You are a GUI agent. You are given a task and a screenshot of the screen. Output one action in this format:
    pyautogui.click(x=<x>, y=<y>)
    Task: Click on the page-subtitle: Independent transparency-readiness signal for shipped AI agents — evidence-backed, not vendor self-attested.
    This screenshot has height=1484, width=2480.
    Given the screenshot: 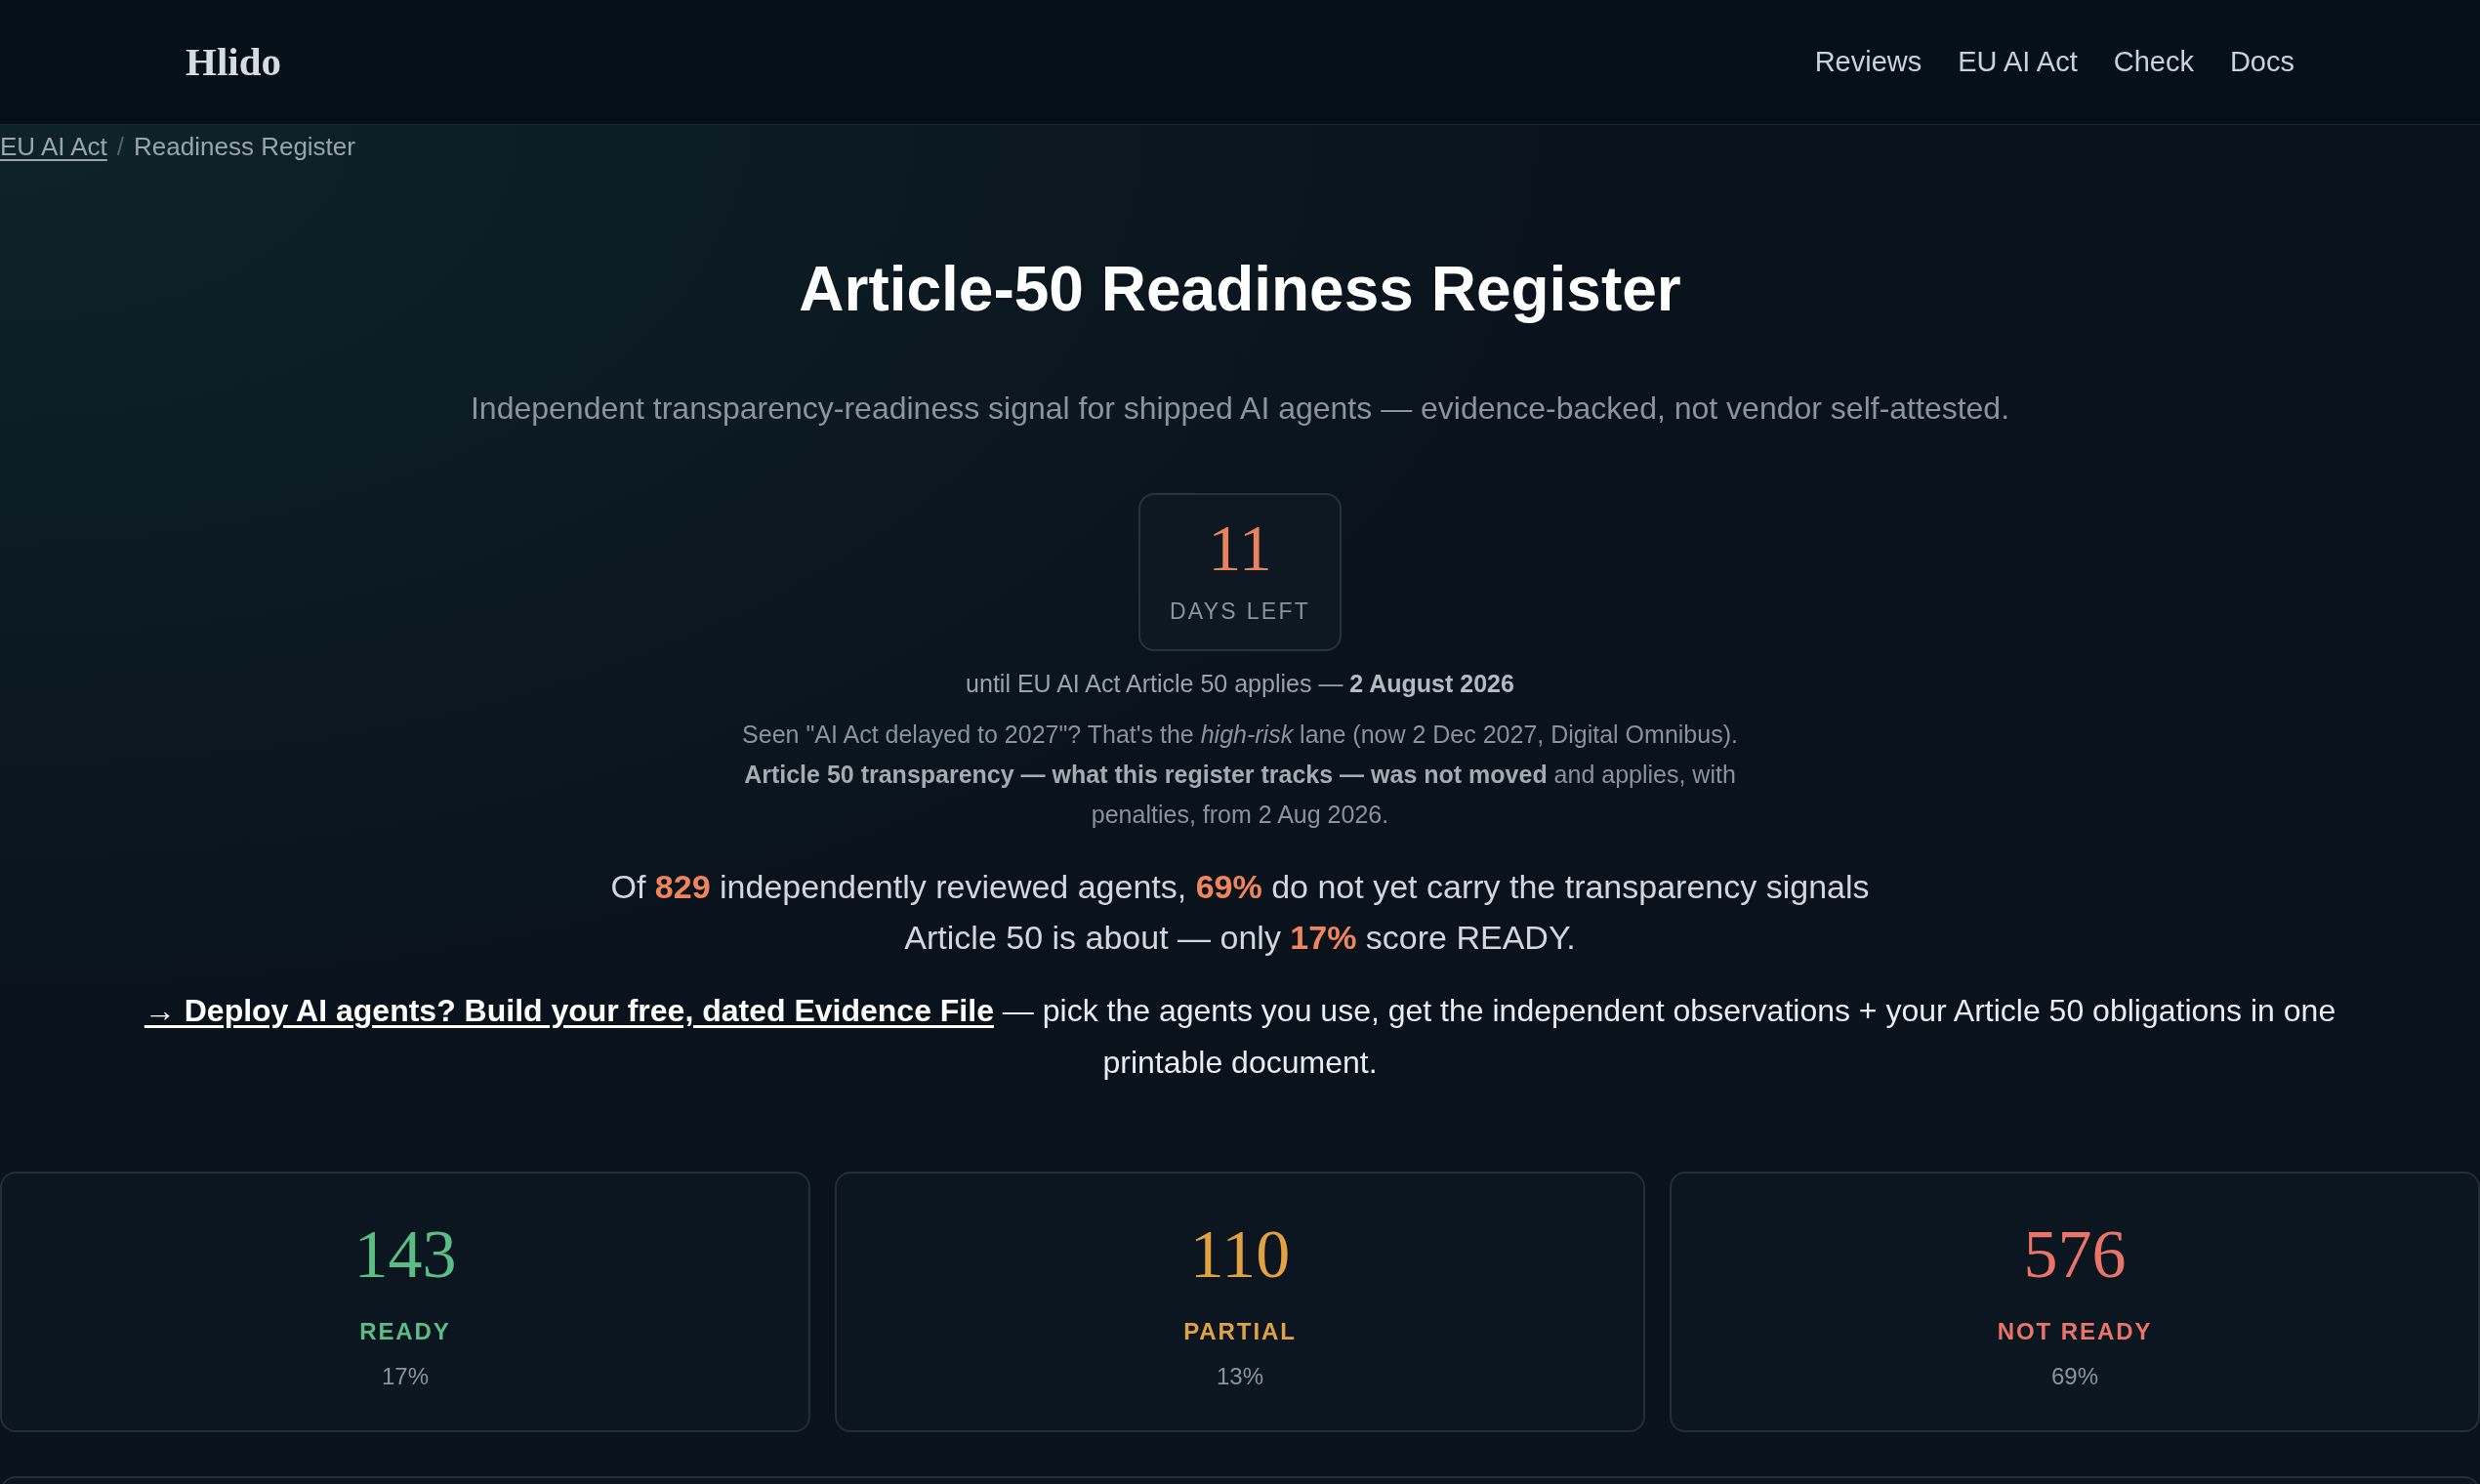 What is the action you would take?
    pyautogui.click(x=1240, y=409)
    